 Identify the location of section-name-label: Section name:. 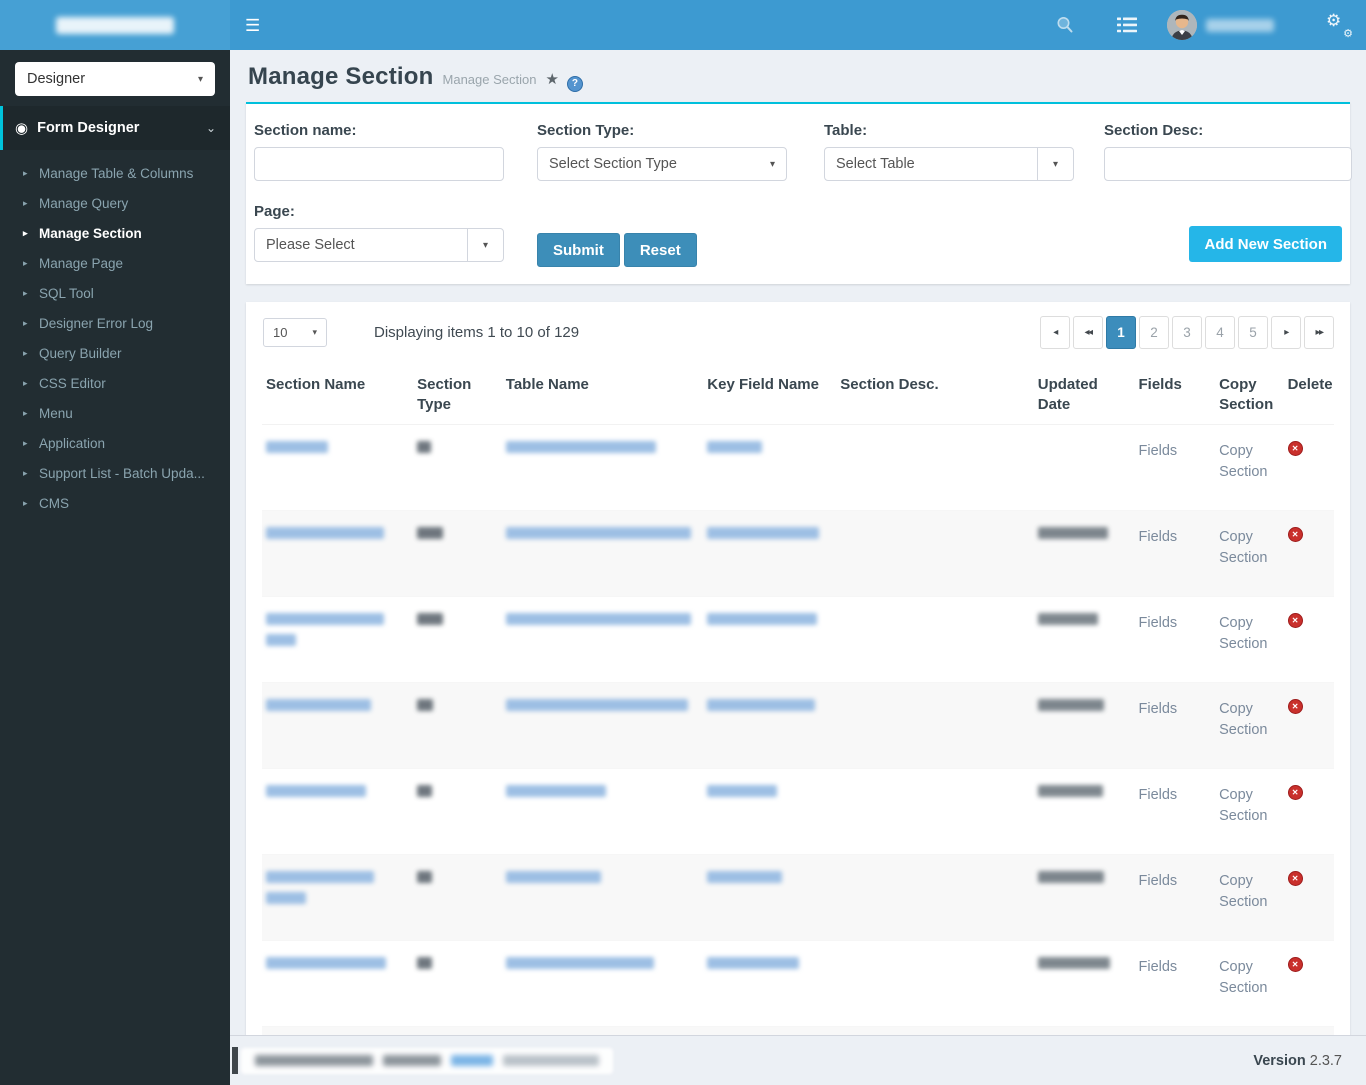
(305, 130).